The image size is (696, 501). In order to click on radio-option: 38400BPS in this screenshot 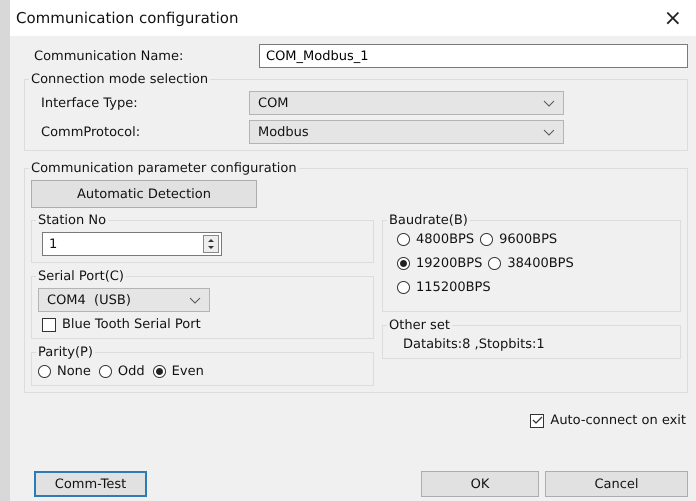, I will do `click(531, 263)`.